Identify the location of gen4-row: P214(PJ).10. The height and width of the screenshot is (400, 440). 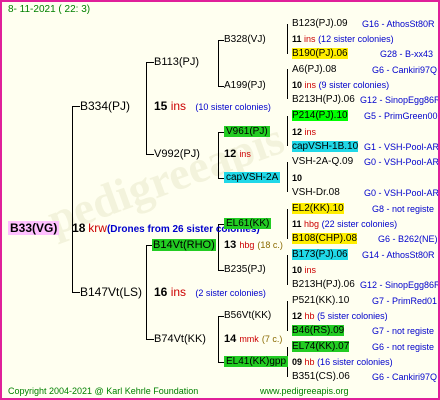
(320, 116).